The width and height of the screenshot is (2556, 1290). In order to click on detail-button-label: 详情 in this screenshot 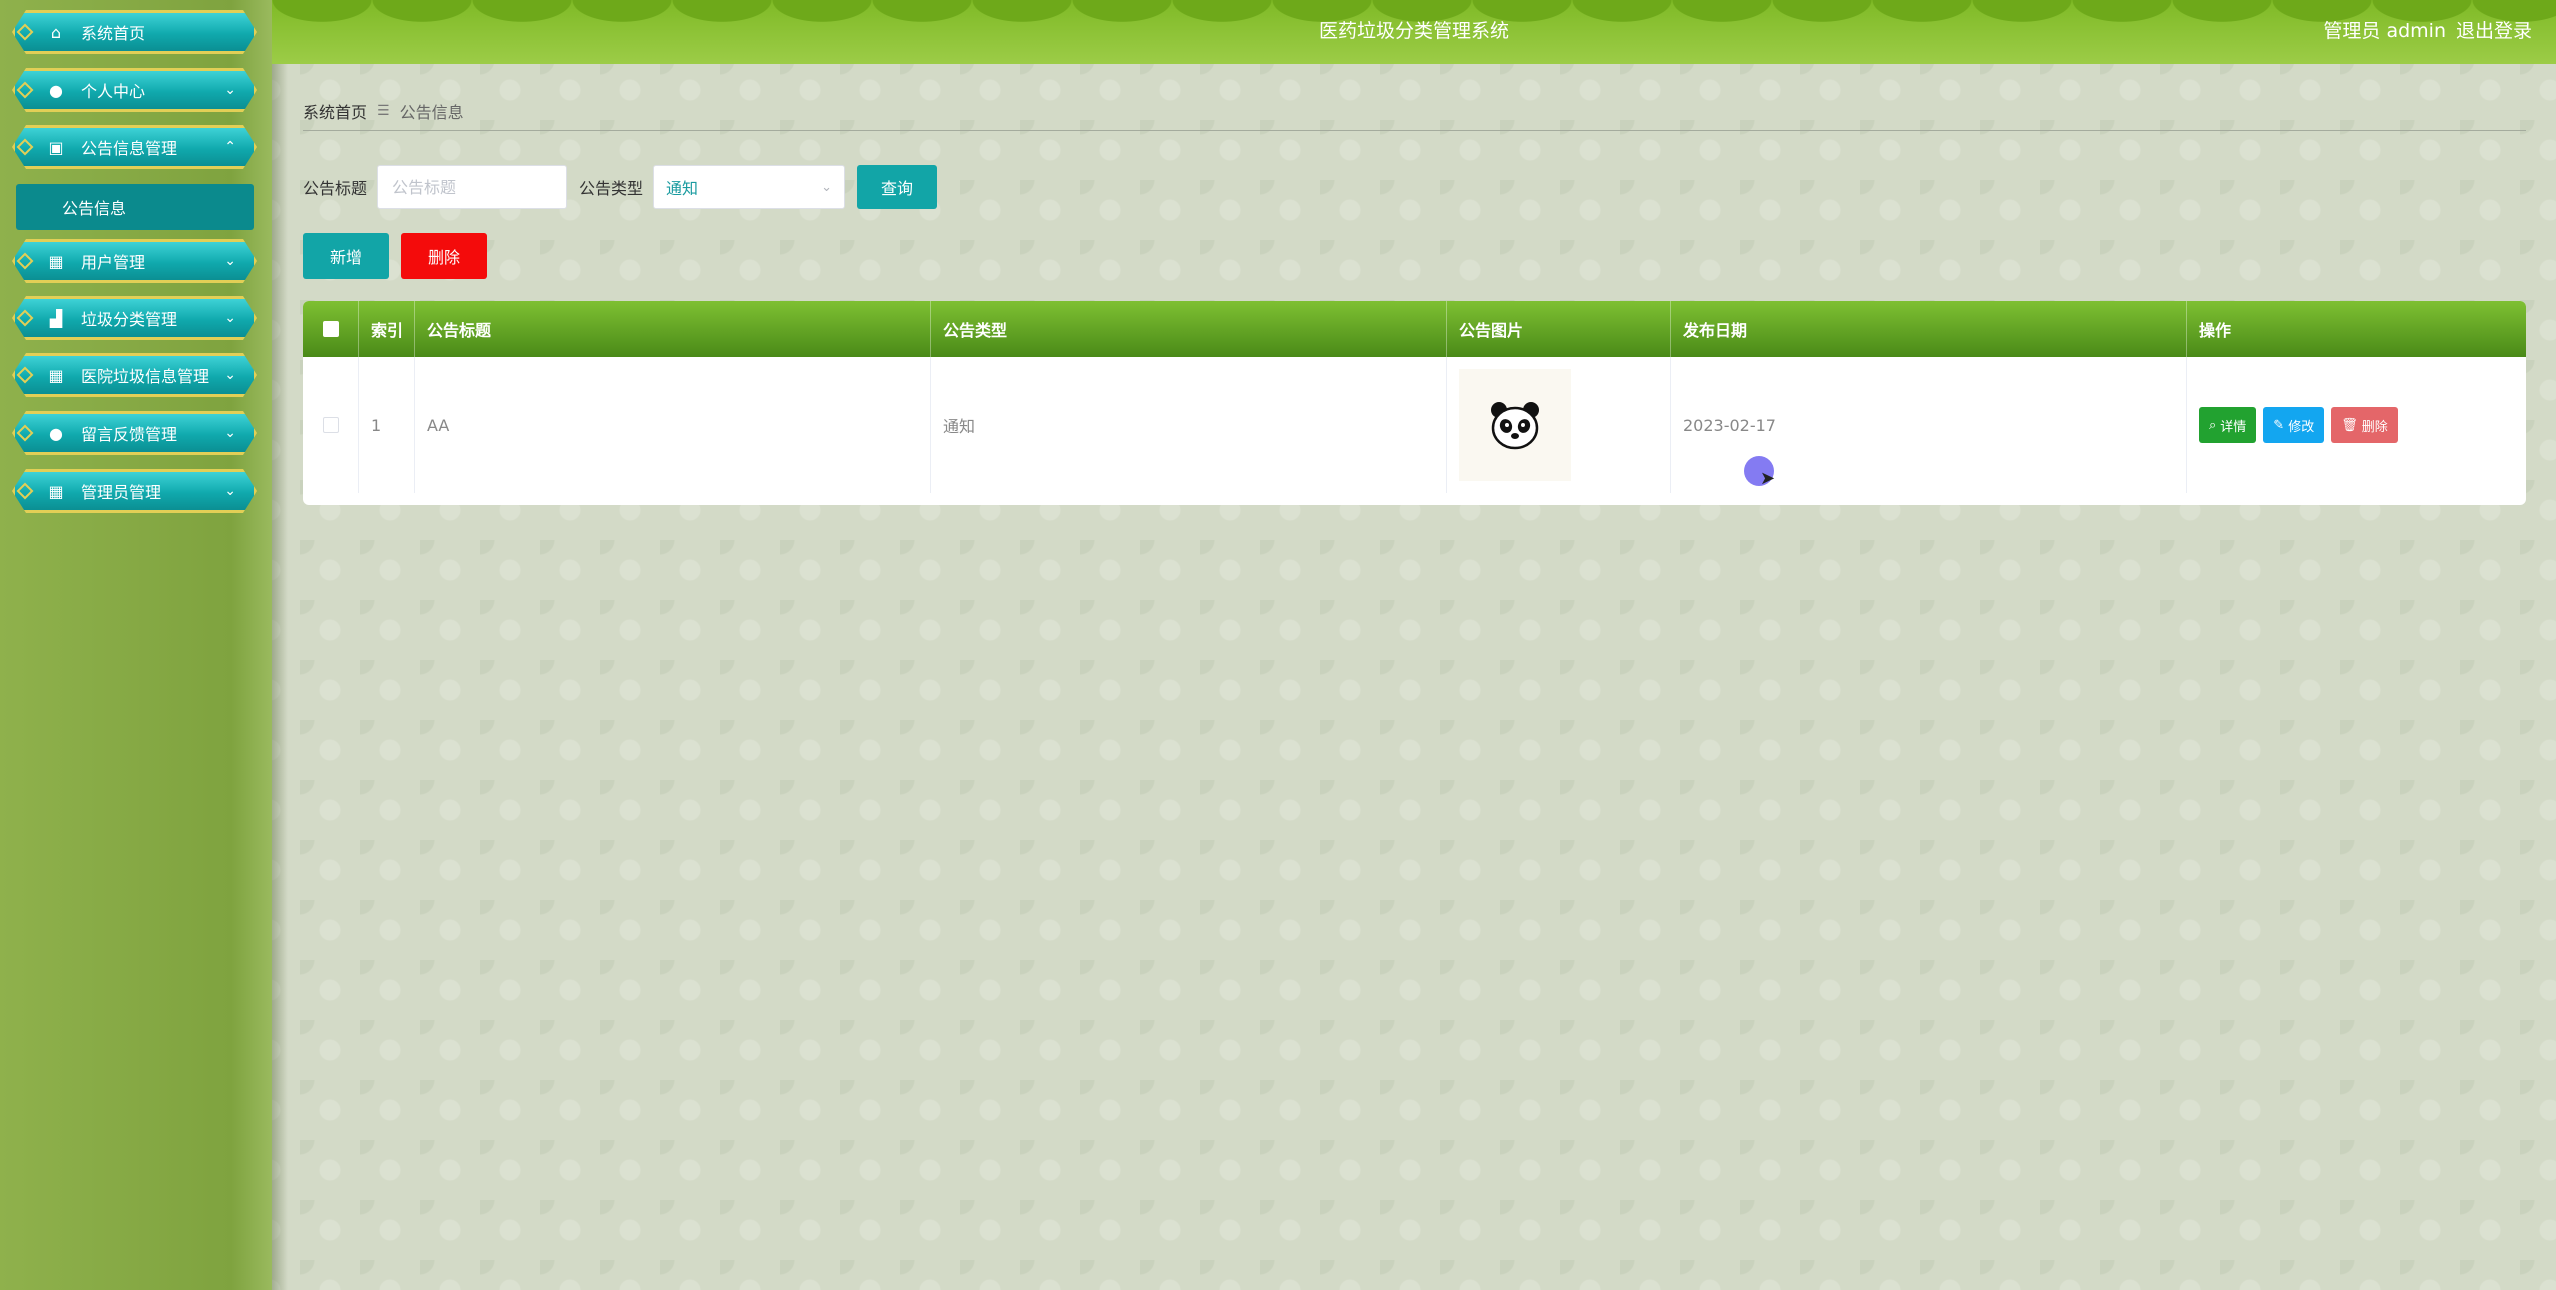, I will do `click(2233, 427)`.